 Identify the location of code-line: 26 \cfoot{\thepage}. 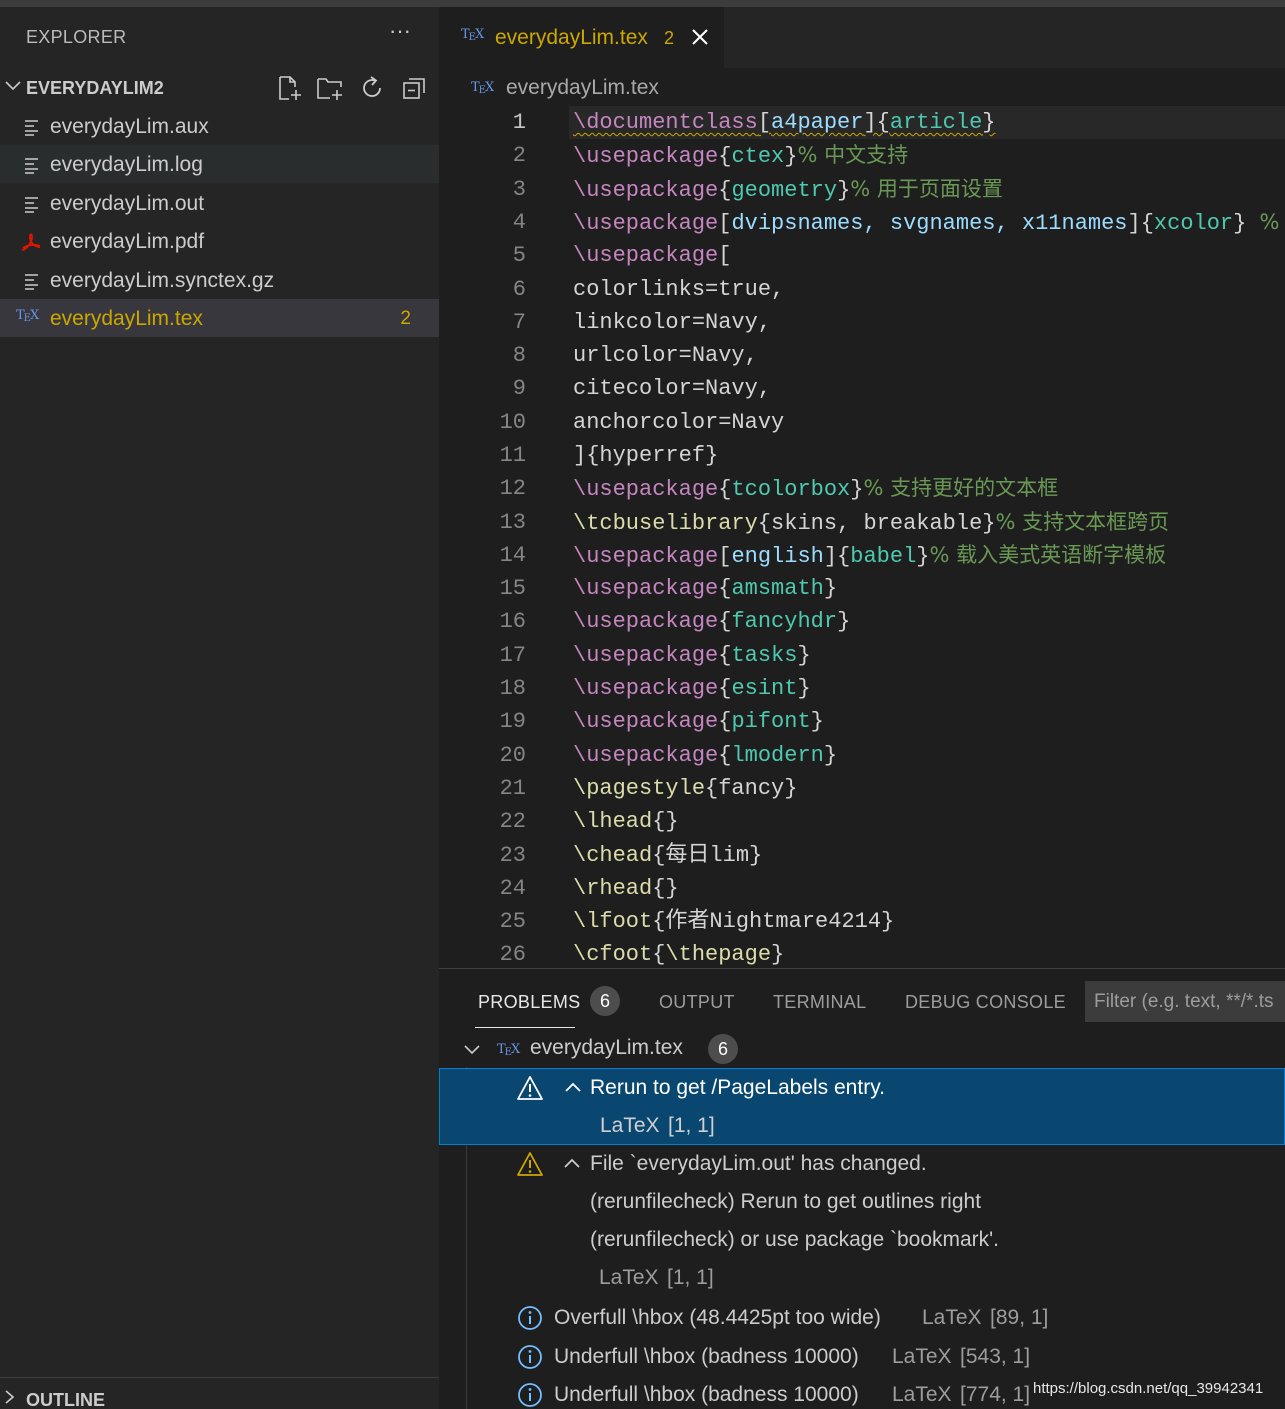
(862, 953).